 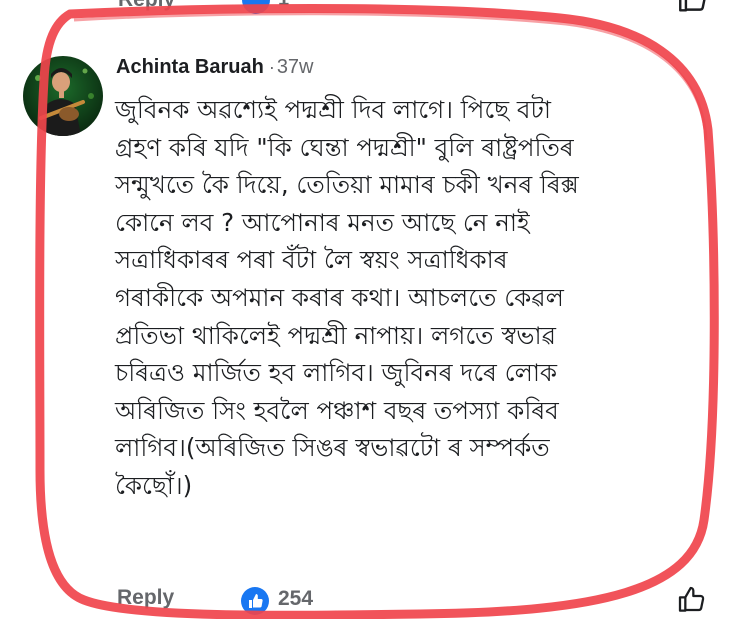 What do you see at coordinates (295, 599) in the screenshot?
I see `reaction-count: 254` at bounding box center [295, 599].